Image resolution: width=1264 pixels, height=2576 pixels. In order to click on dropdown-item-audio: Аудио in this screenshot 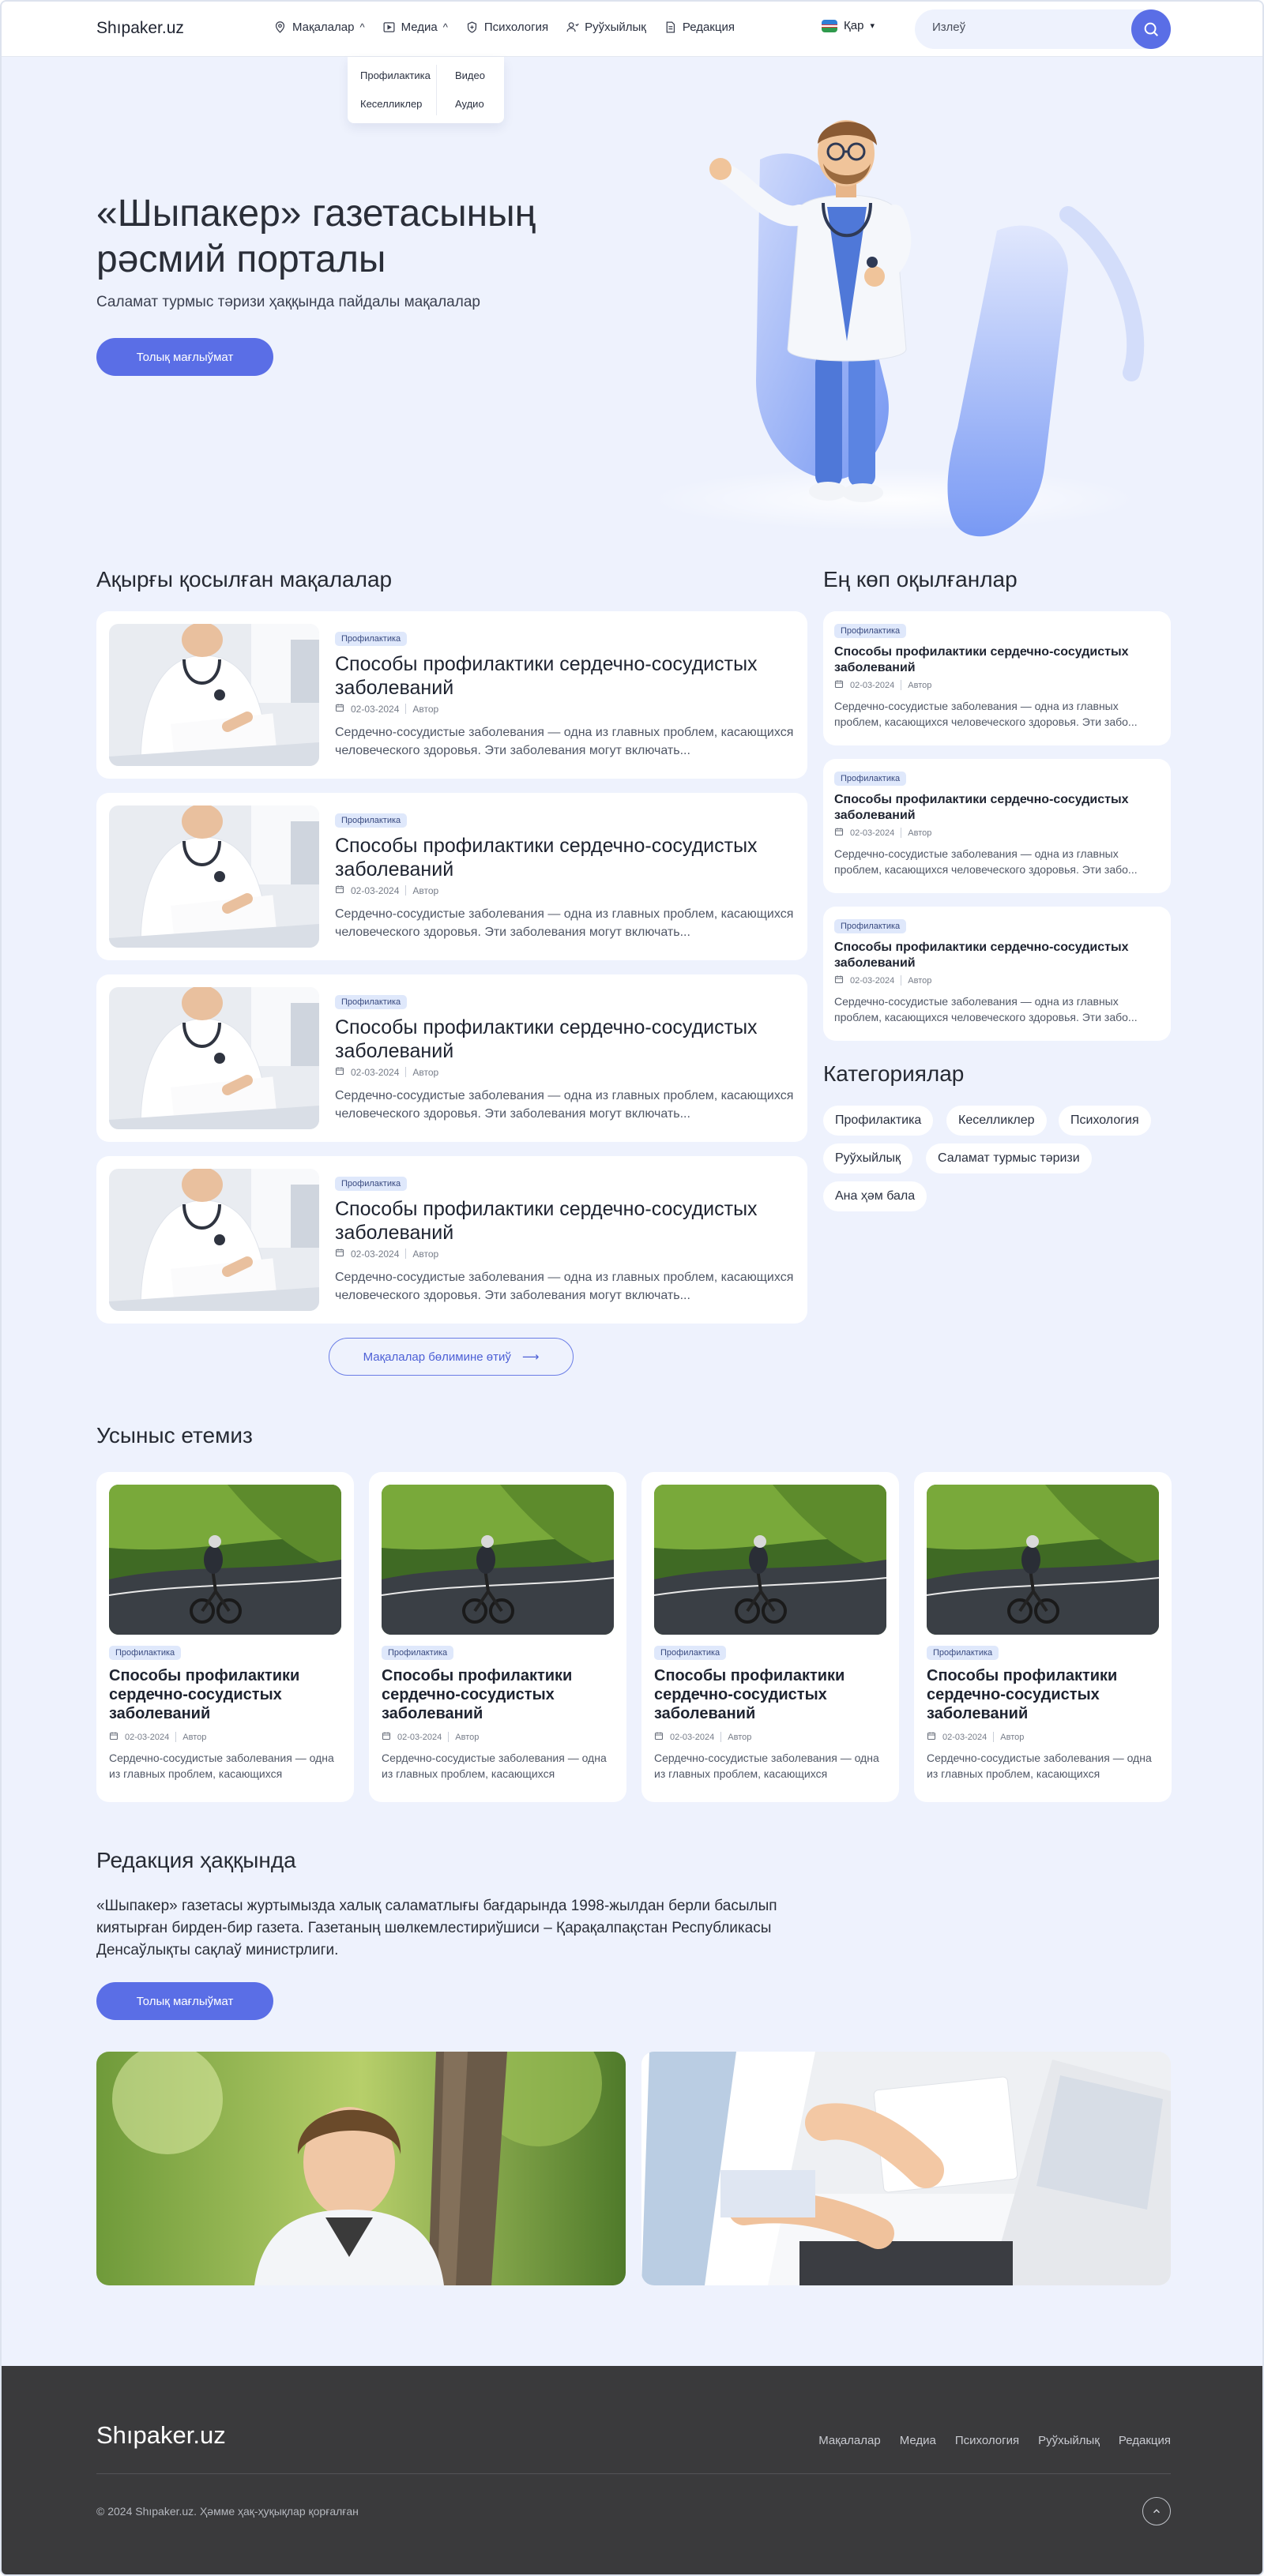, I will do `click(470, 104)`.